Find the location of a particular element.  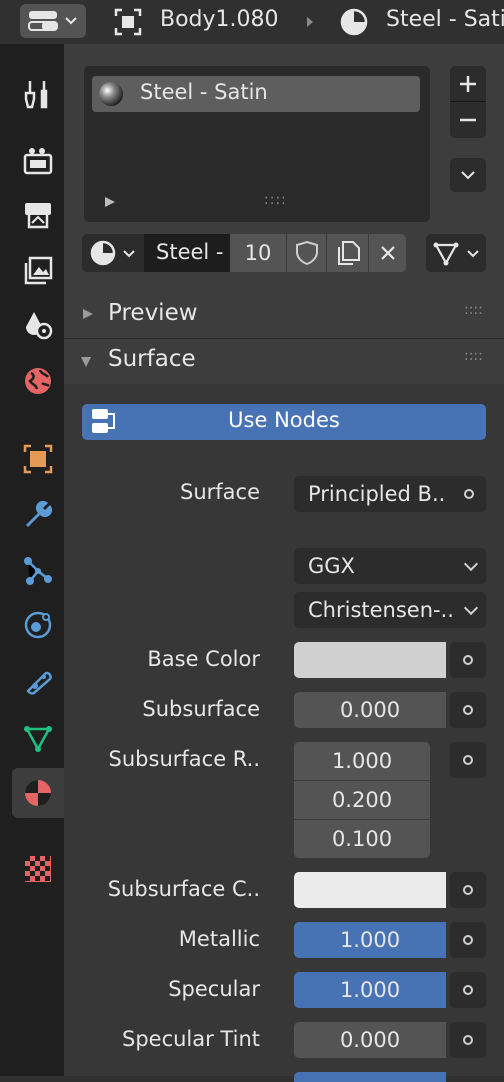

tab-view-layer is located at coordinates (38, 271).